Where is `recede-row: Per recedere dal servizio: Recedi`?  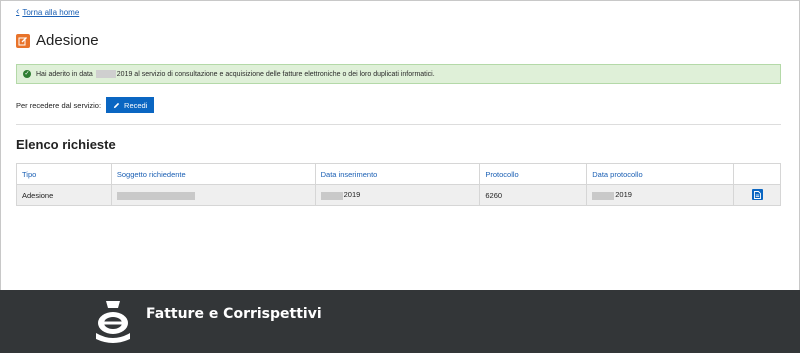
recede-row: Per recedere dal servizio: Recedi is located at coordinates (85, 105).